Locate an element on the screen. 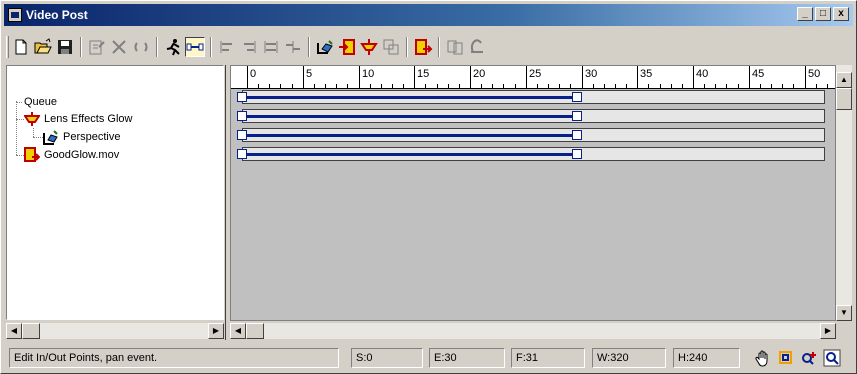  close-button: x is located at coordinates (841, 14).